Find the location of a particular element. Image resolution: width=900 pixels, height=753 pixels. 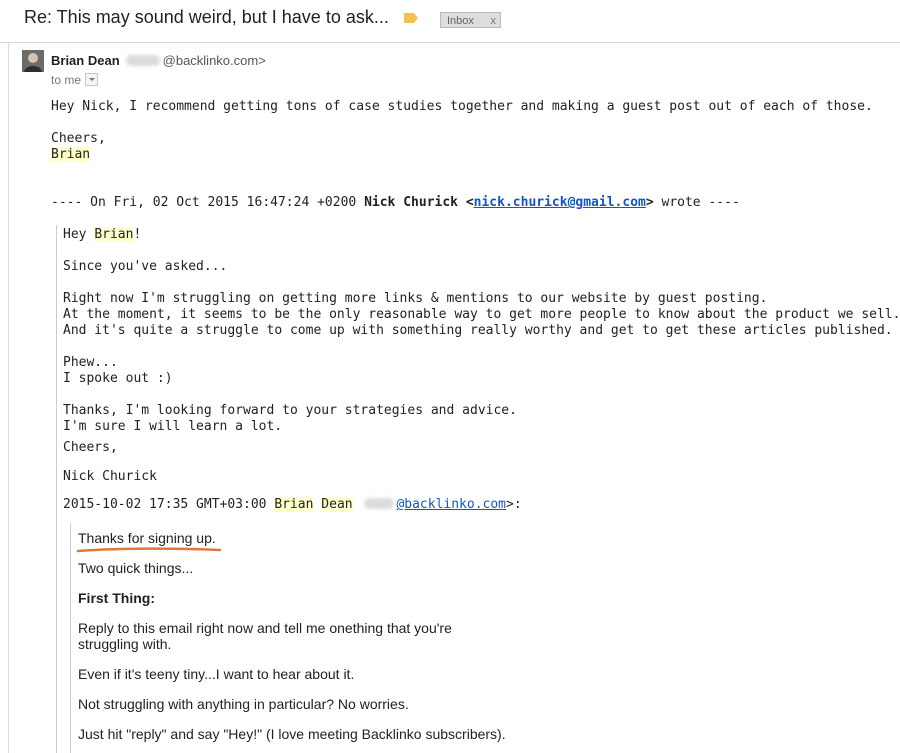

message-signoff: Cheers, is located at coordinates (78, 138).